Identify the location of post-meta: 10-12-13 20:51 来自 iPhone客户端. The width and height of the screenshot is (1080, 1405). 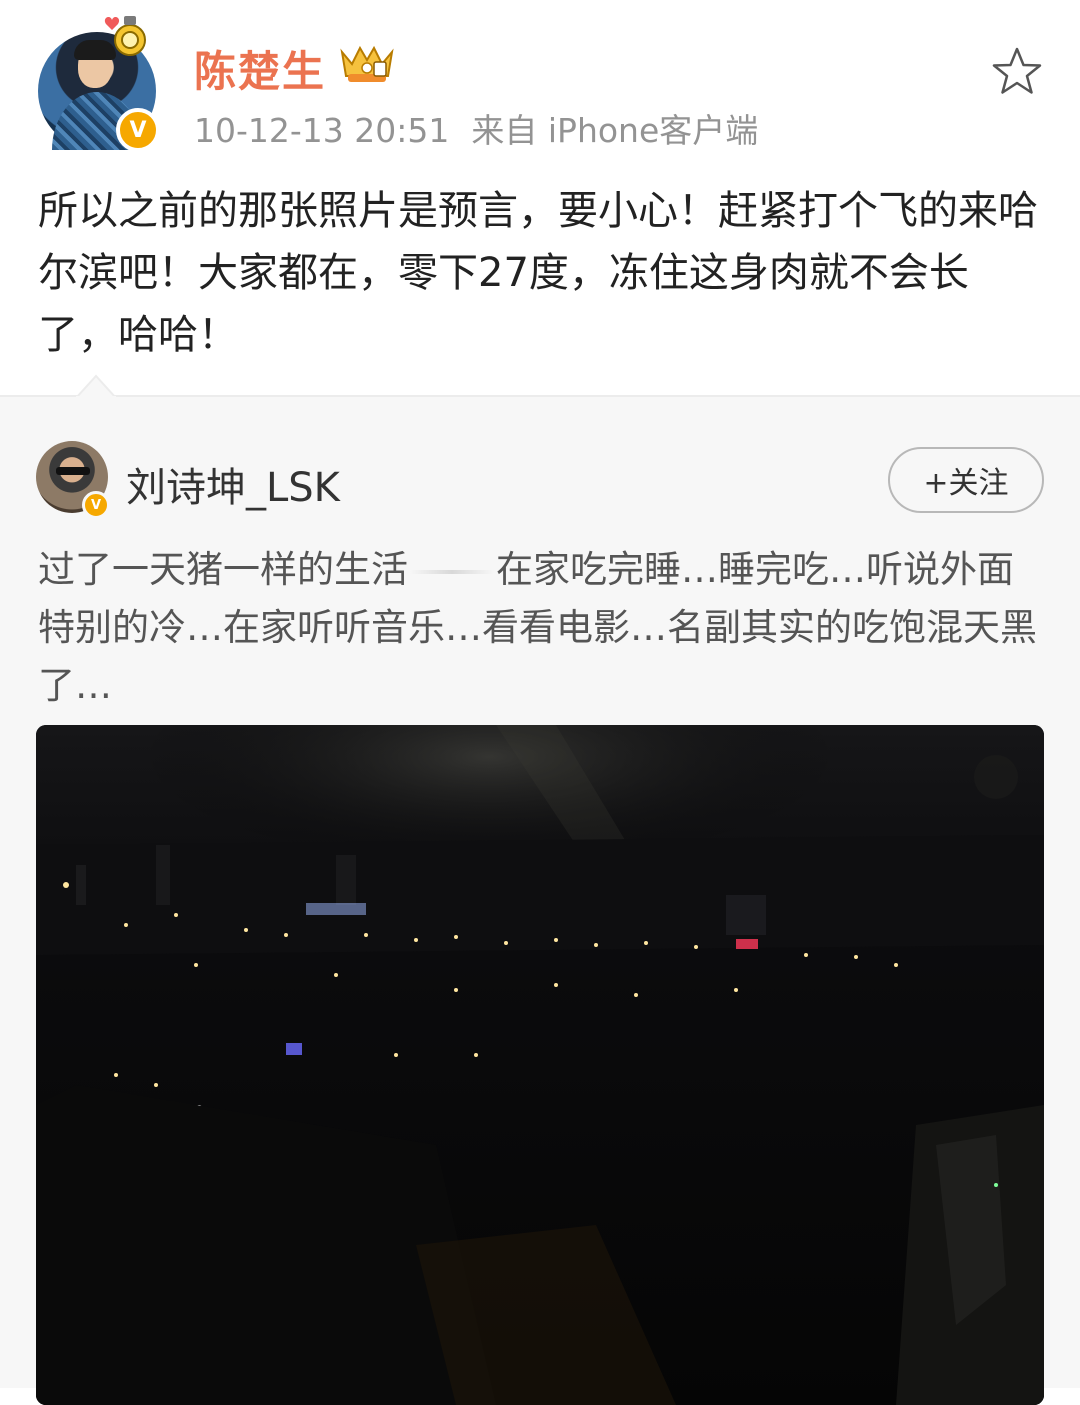
(476, 128).